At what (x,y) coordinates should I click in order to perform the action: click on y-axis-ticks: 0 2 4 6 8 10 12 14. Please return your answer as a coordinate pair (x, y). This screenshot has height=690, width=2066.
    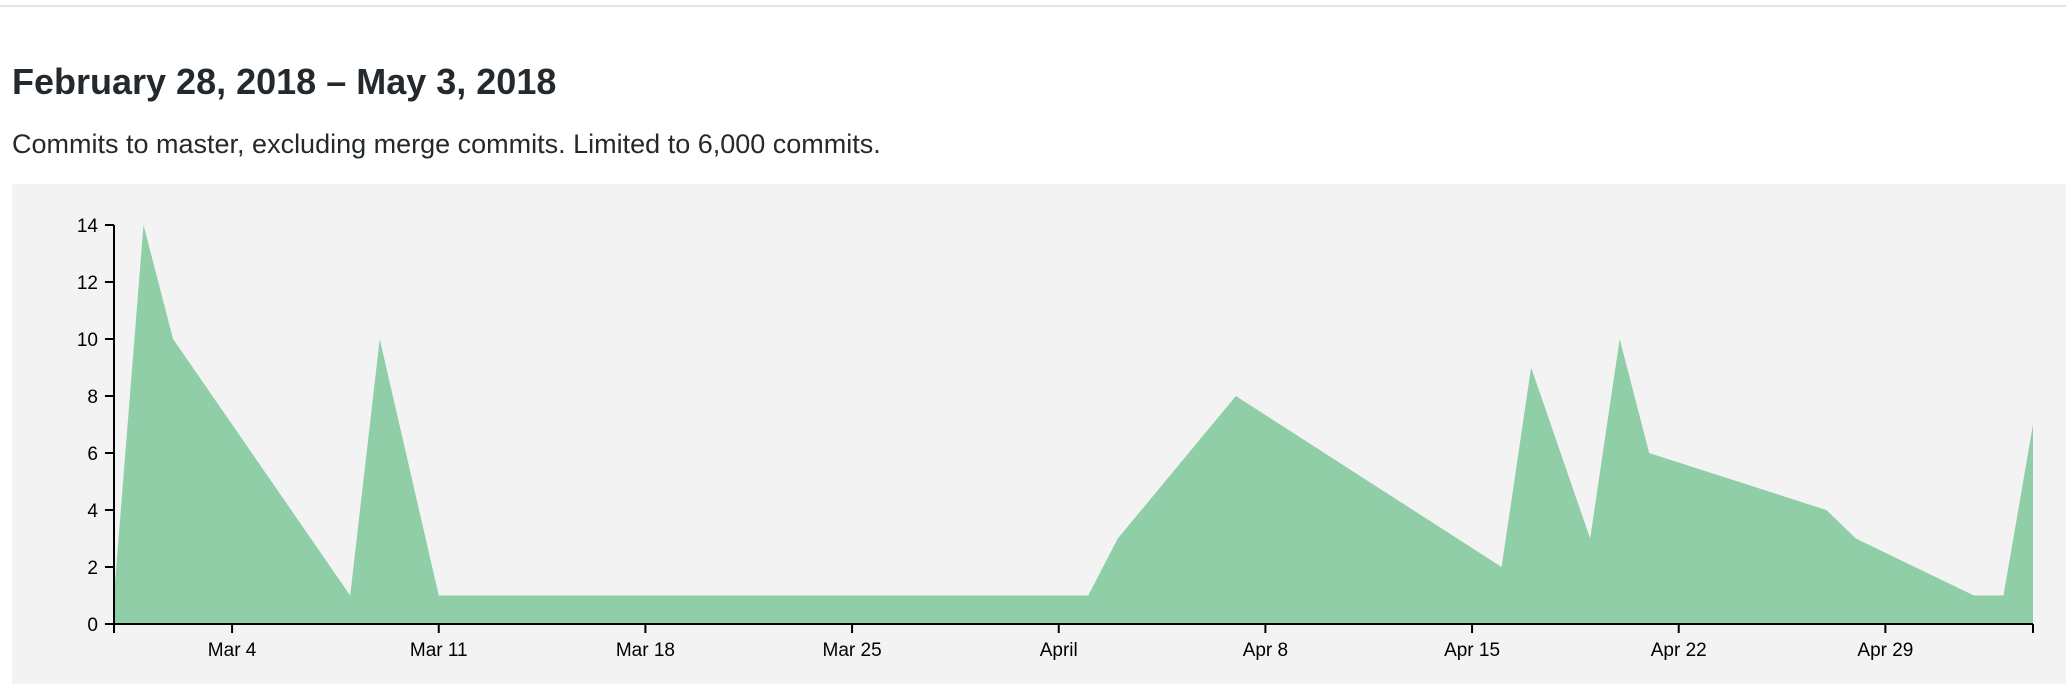
    Looking at the image, I should click on (95, 426).